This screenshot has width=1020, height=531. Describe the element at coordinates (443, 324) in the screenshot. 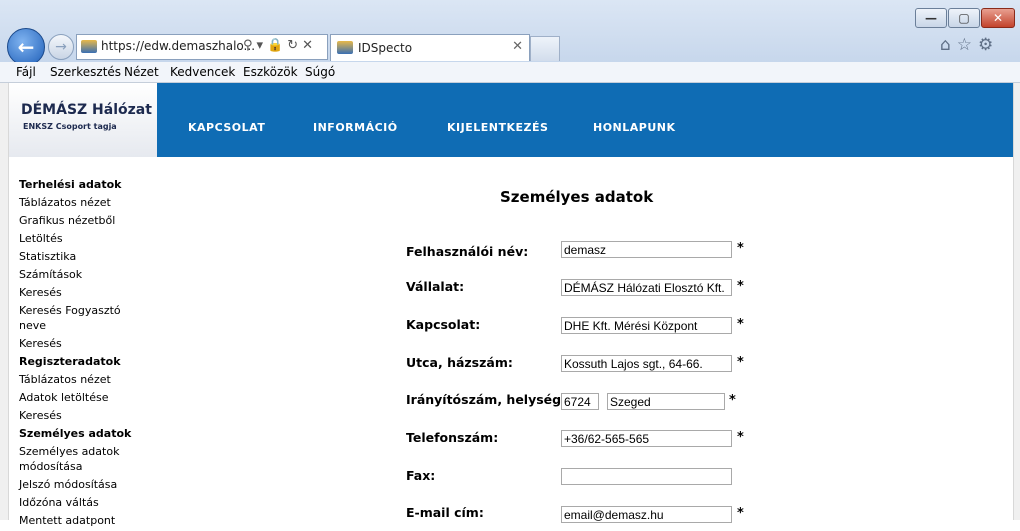

I see `contact-label: Kapcsolat:` at that location.